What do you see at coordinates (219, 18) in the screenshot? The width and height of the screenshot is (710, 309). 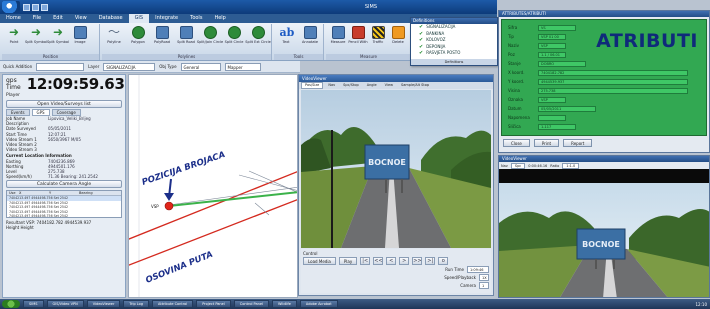 I see `menu-help: Help` at bounding box center [219, 18].